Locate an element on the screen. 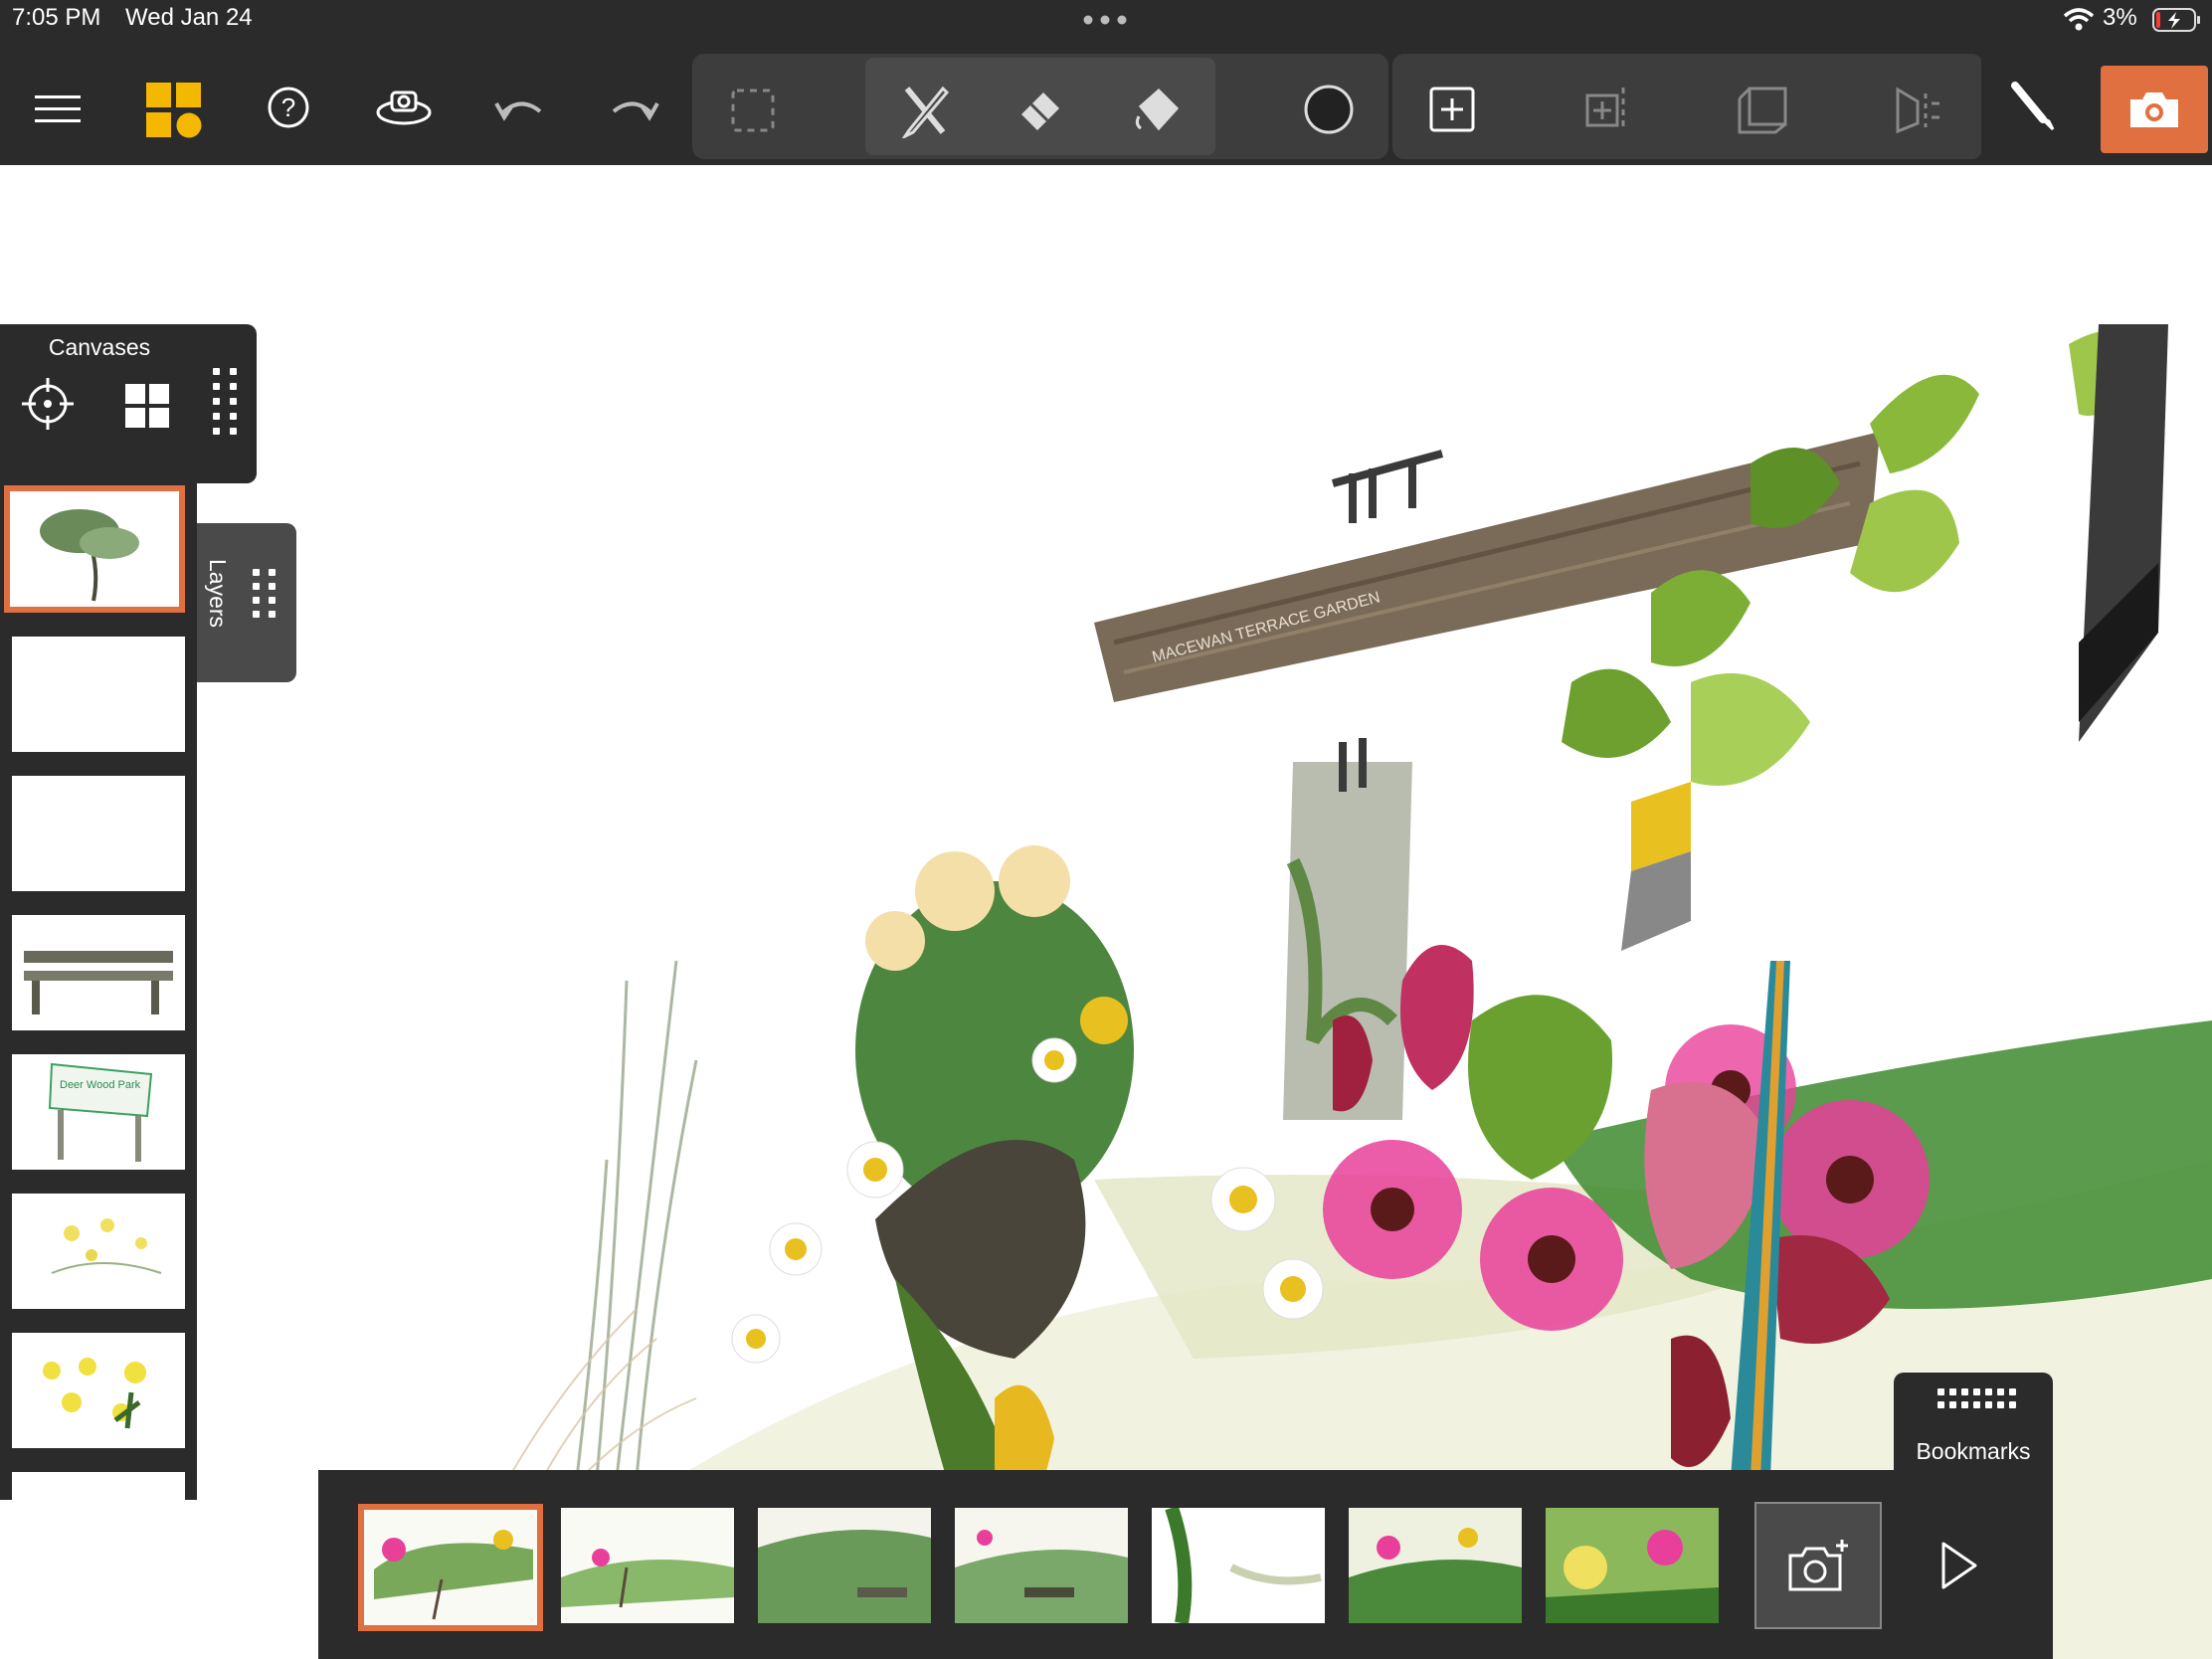 Image resolution: width=2212 pixels, height=1659 pixels. app-logo-icon is located at coordinates (174, 110).